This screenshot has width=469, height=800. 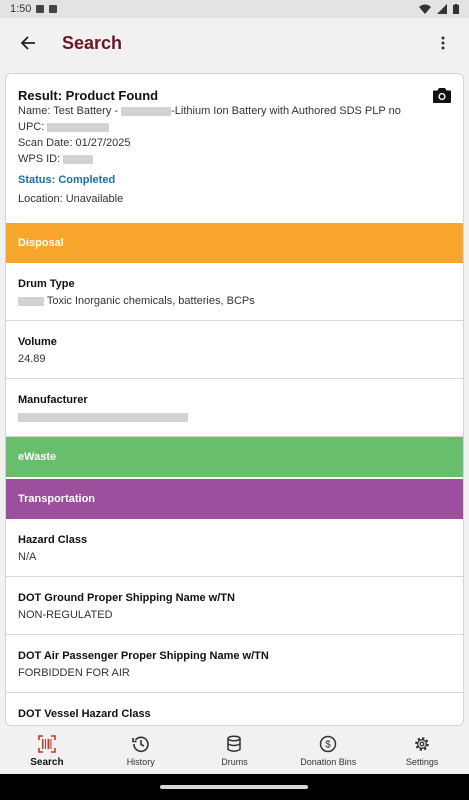 I want to click on home-gesture-handle, so click(x=234, y=787).